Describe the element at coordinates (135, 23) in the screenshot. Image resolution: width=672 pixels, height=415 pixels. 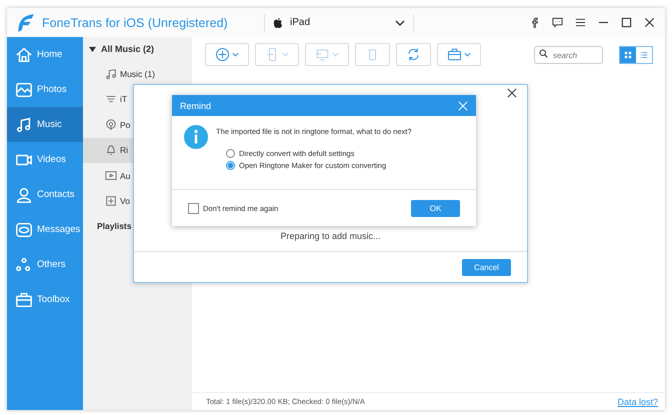
I see `app-title: FoneTrans for iOS (Unregistered)` at that location.